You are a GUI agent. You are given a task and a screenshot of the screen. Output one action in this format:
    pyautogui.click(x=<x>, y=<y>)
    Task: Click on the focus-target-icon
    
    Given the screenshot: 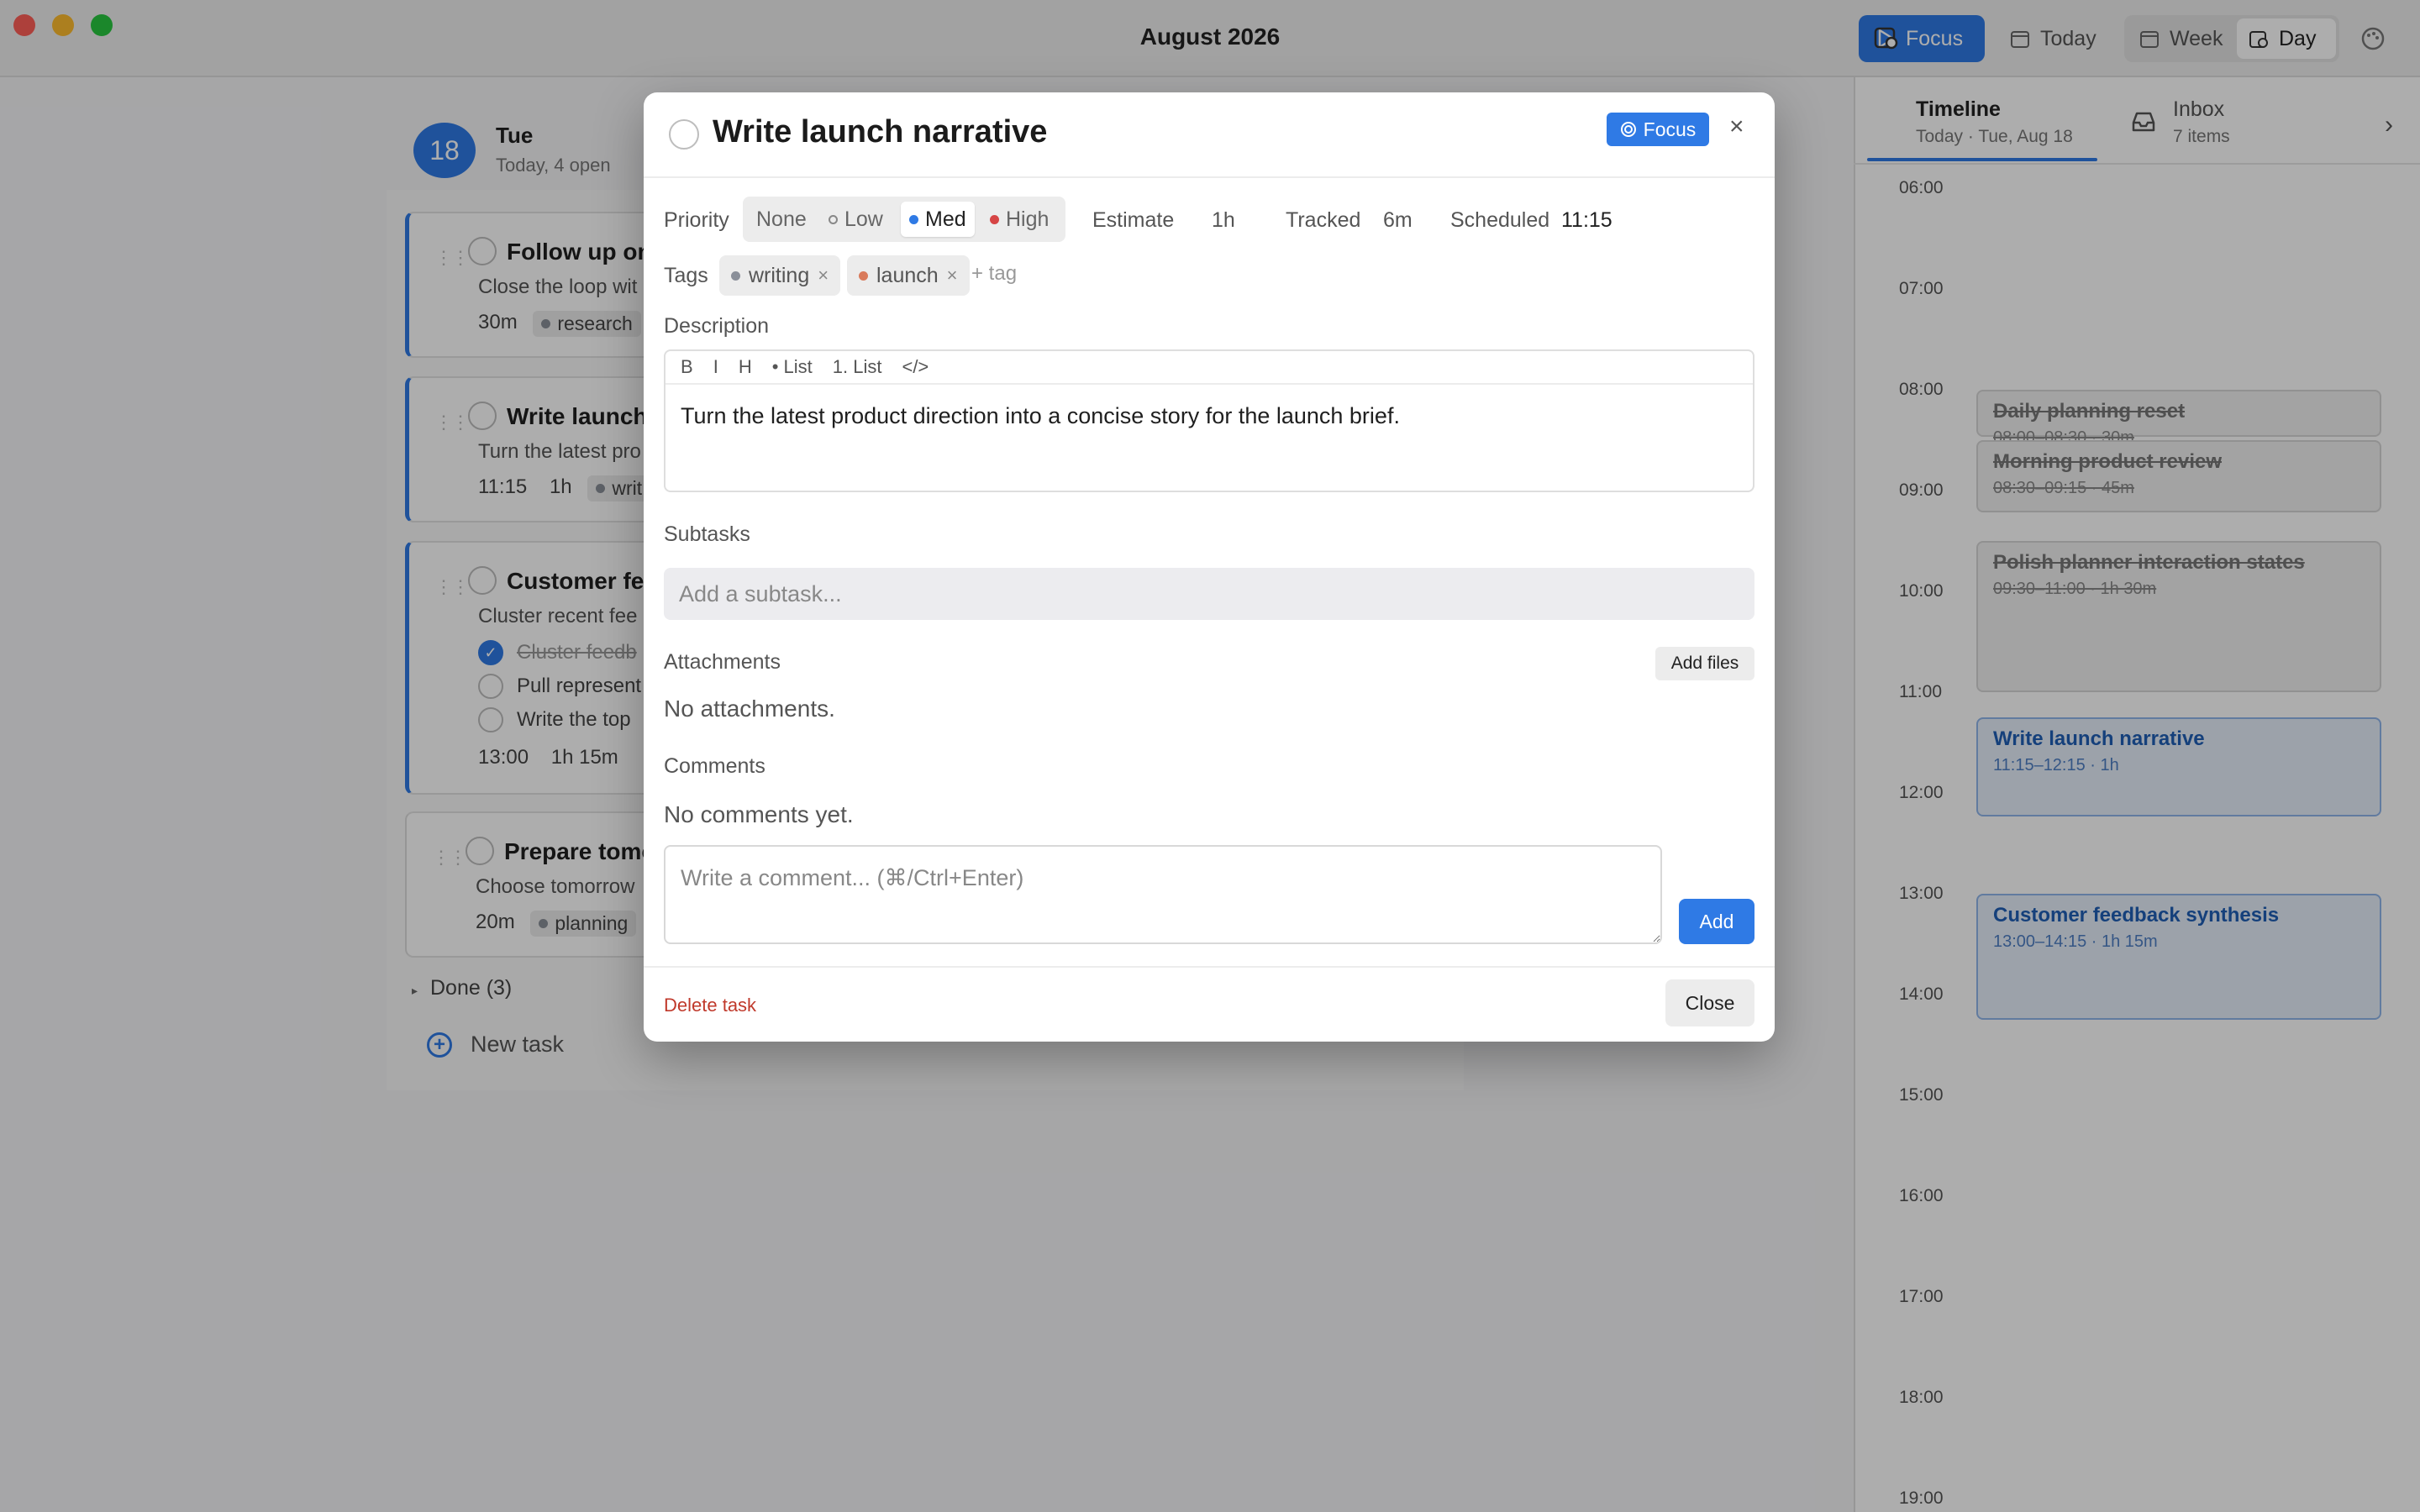 What is the action you would take?
    pyautogui.click(x=1628, y=129)
    